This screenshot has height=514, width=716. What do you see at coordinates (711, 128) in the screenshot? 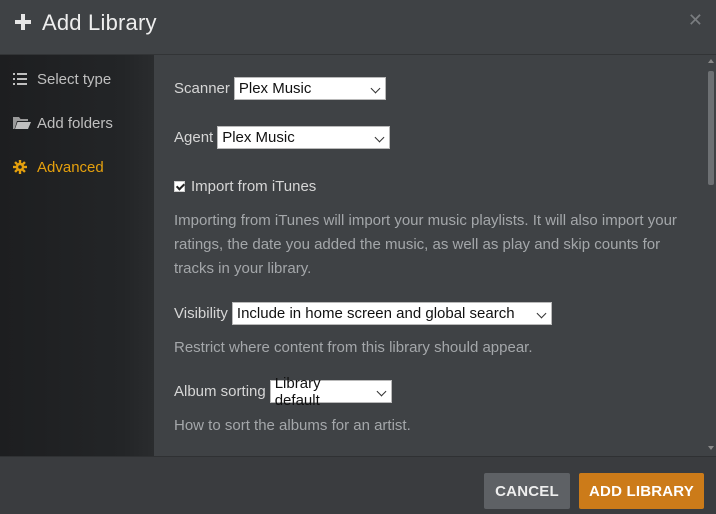
I see `scrollbar-thumb` at bounding box center [711, 128].